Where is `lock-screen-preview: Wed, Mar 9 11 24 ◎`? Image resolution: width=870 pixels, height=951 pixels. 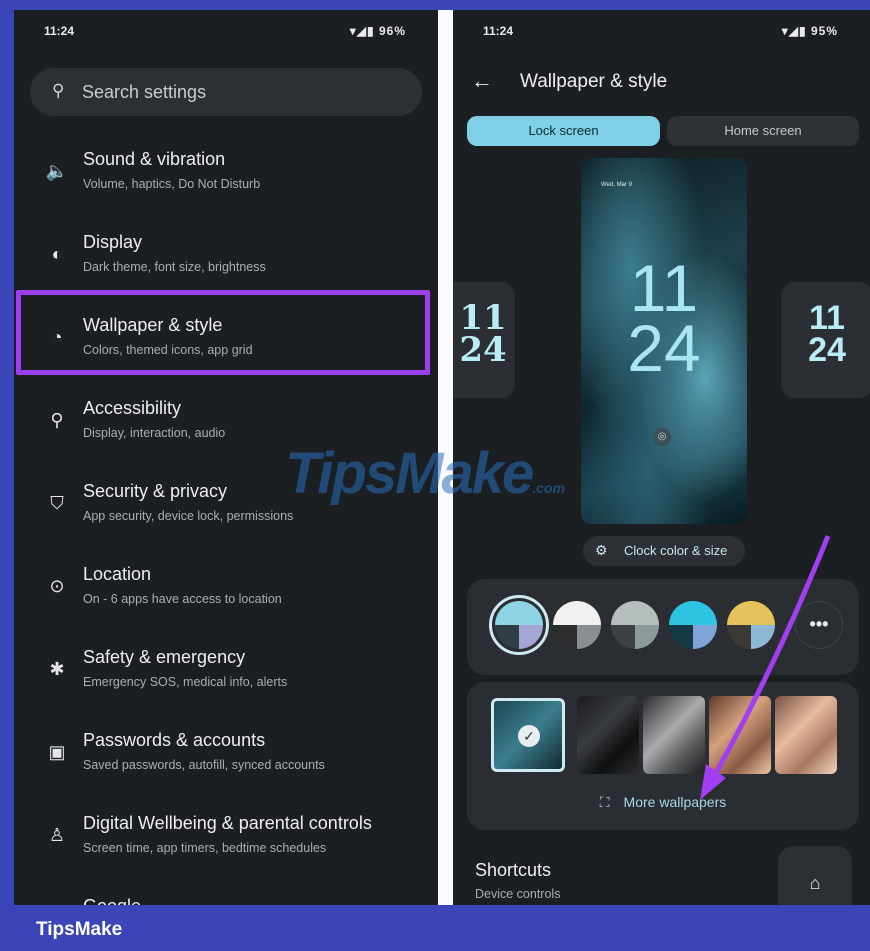
lock-screen-preview: Wed, Mar 9 11 24 ◎ is located at coordinates (664, 341).